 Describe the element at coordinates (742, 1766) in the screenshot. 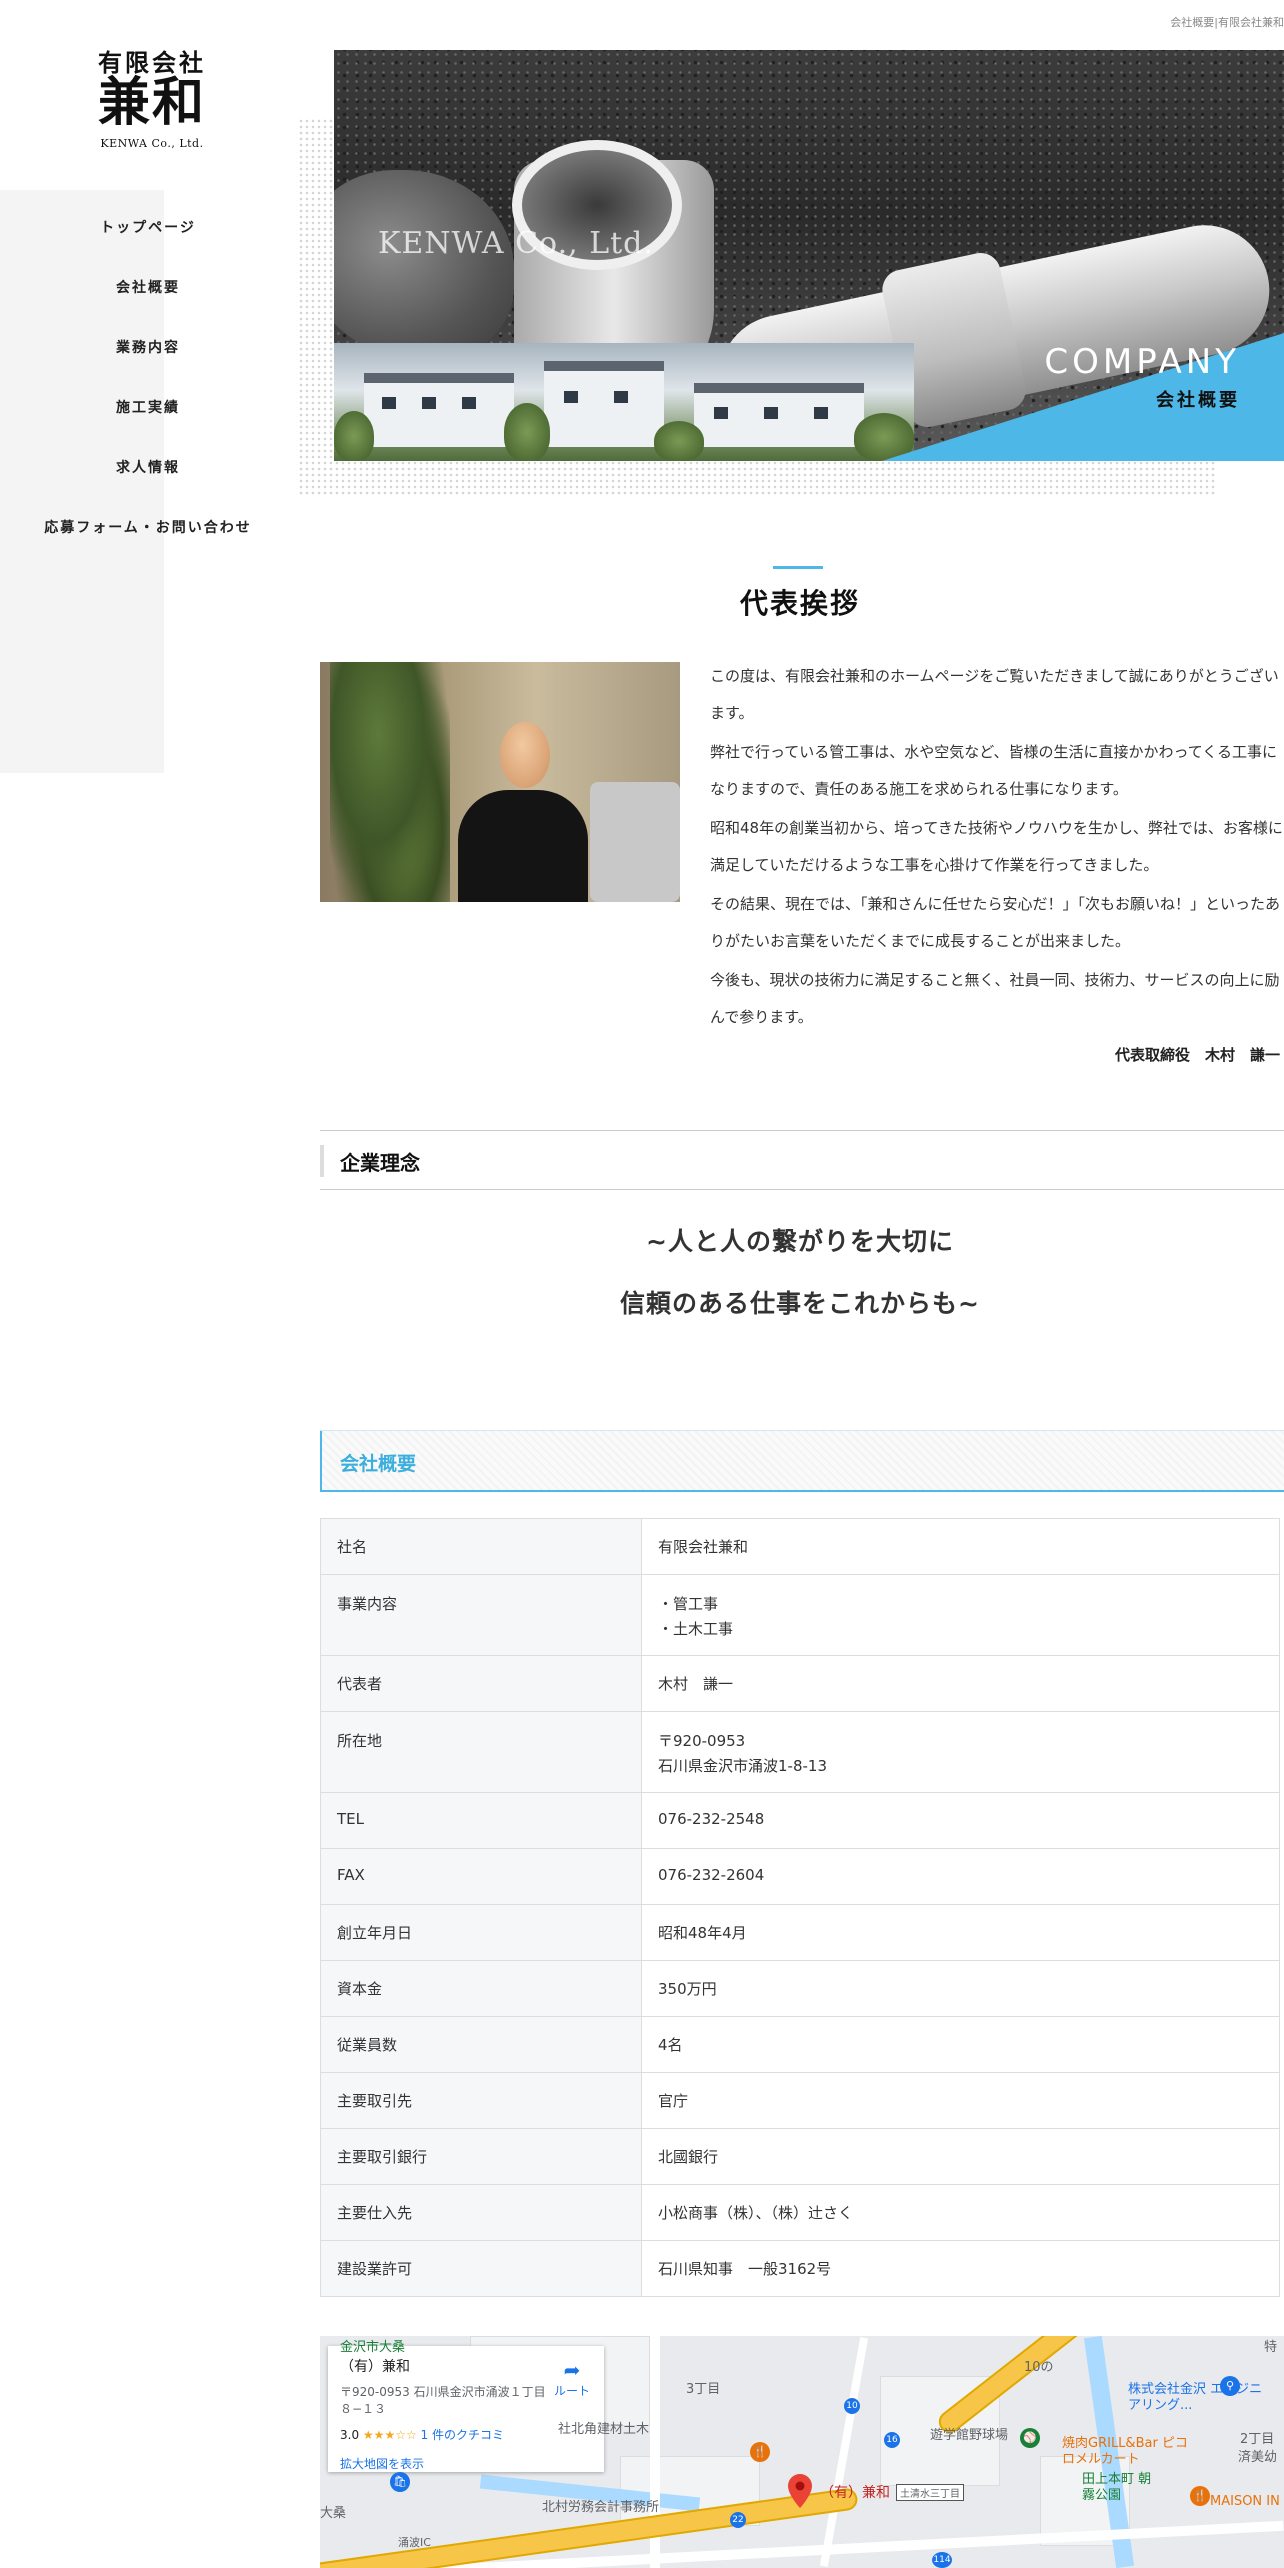

I see `table-value-line: 石川県金沢市涌波1-8-13` at that location.